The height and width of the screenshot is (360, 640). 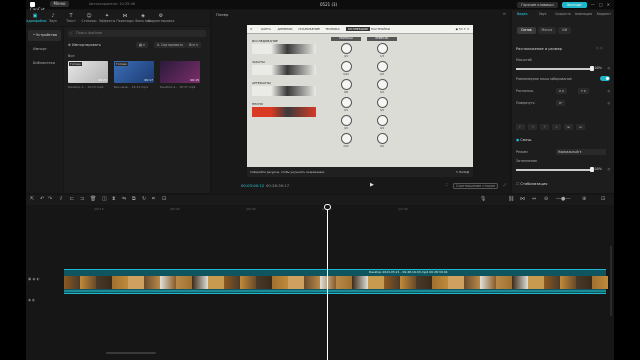 I want to click on import-button: ⊕ Импортировать, so click(x=84, y=45).